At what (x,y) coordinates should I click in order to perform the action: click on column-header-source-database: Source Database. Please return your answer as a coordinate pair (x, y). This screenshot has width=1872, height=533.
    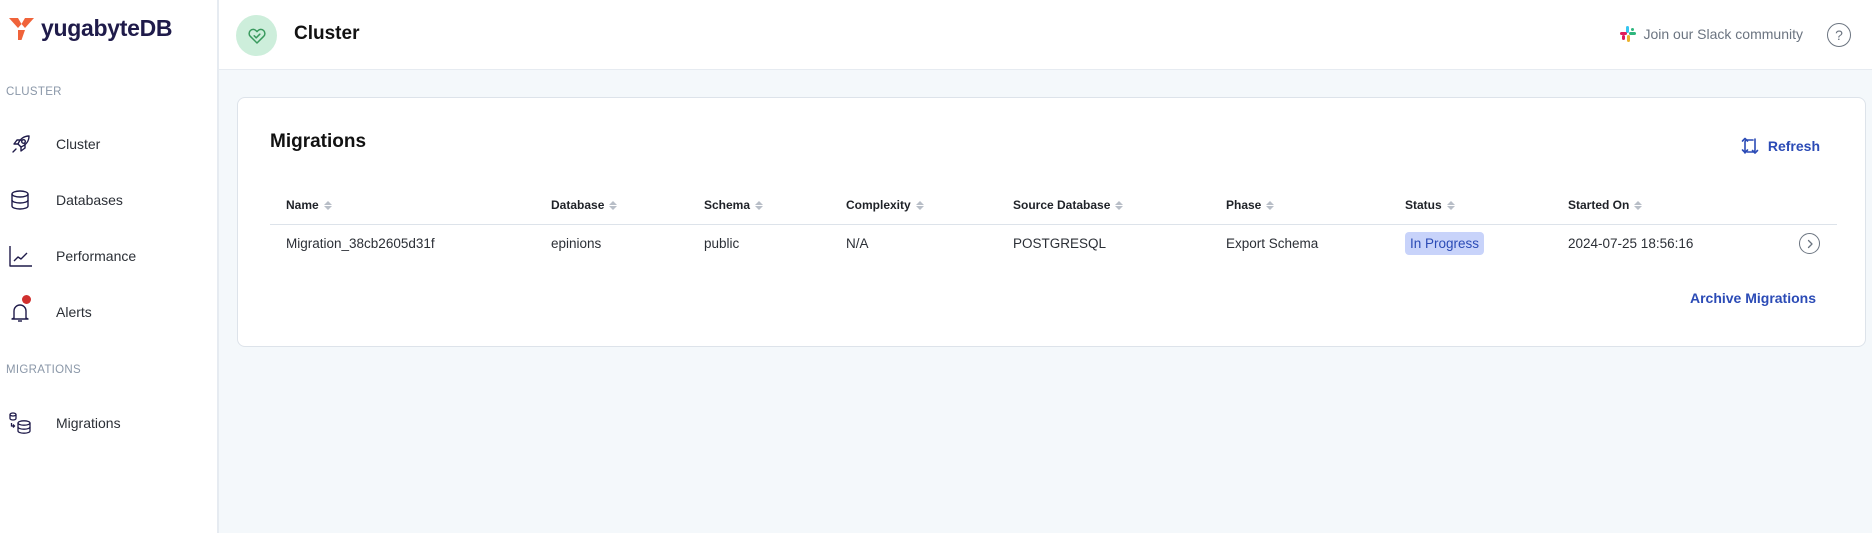
    Looking at the image, I should click on (1068, 205).